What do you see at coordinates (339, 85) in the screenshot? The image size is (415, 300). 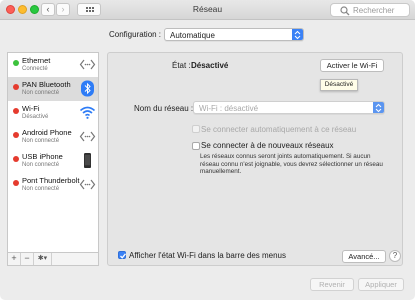 I see `status-tooltip: Désactivé` at bounding box center [339, 85].